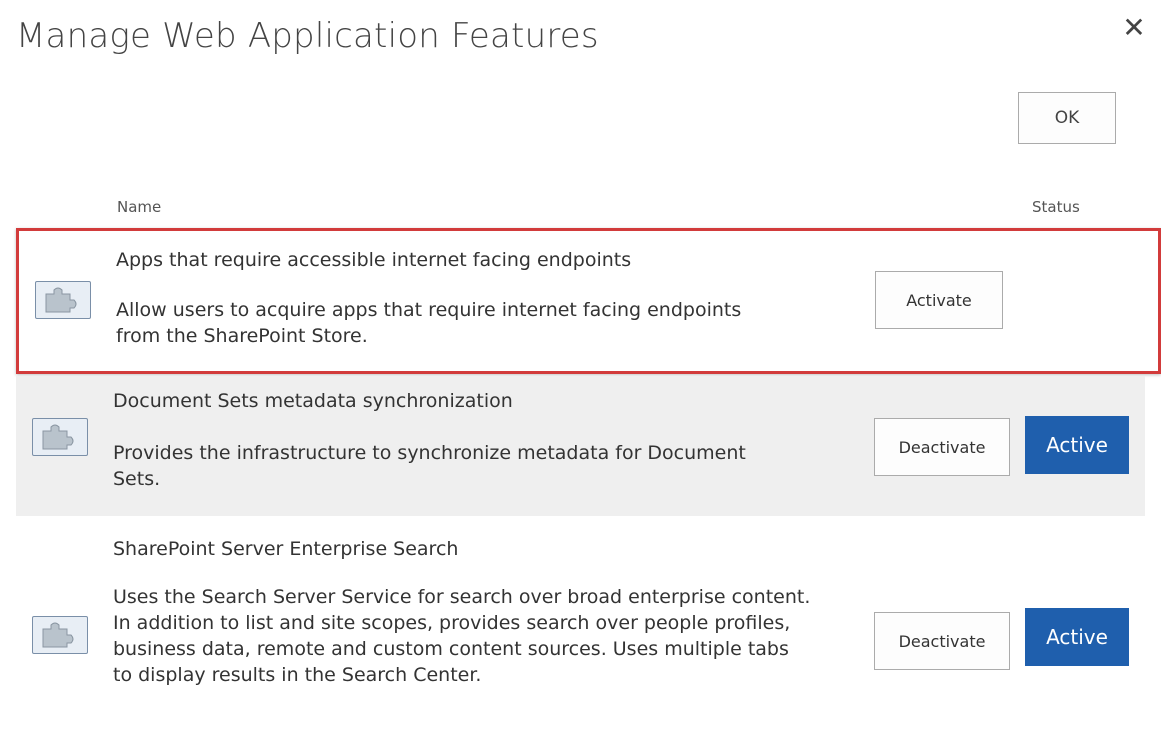  What do you see at coordinates (286, 549) in the screenshot?
I see `feature-name: SharePoint Server Enterprise Search` at bounding box center [286, 549].